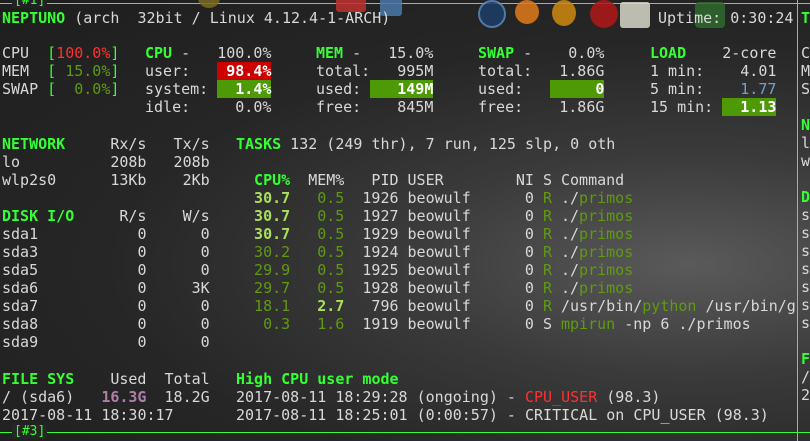  I want to click on process-row: 30.7 0.5 1926 beowulf 0 R ./primos, so click(516, 198).